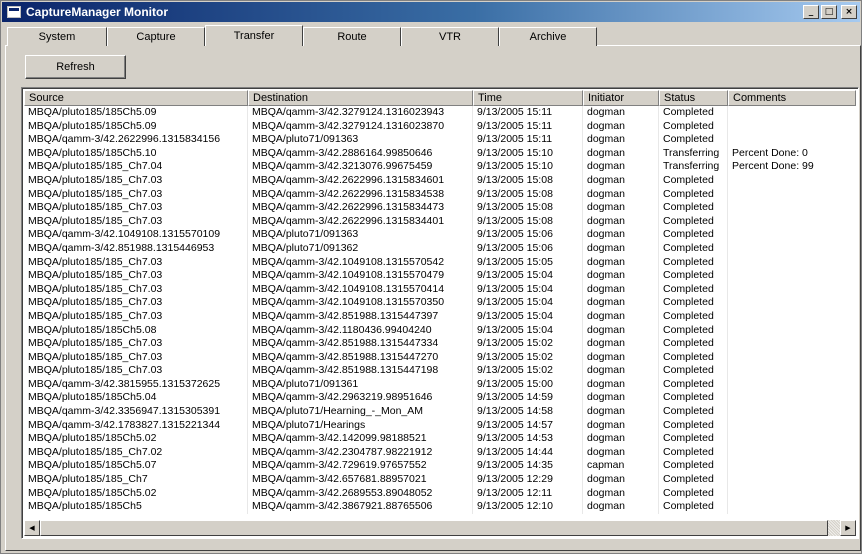 The height and width of the screenshot is (554, 862). Describe the element at coordinates (156, 36) in the screenshot. I see `tab-capture: Capture` at that location.